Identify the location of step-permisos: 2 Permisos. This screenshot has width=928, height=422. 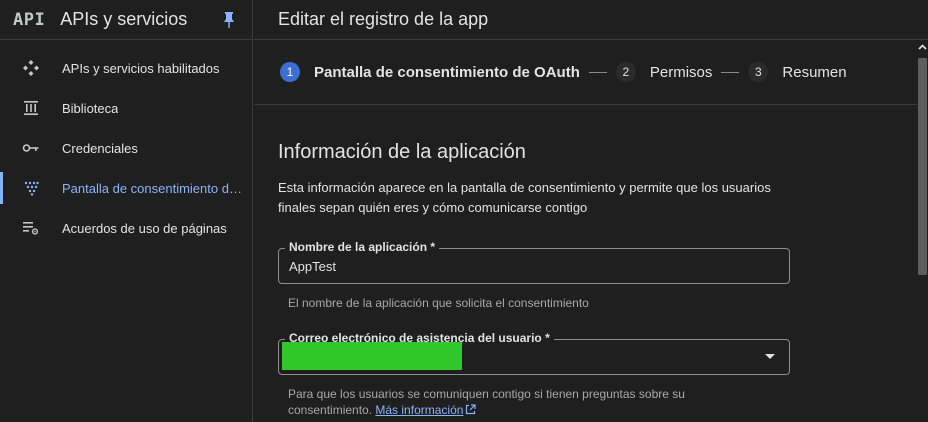
(664, 72).